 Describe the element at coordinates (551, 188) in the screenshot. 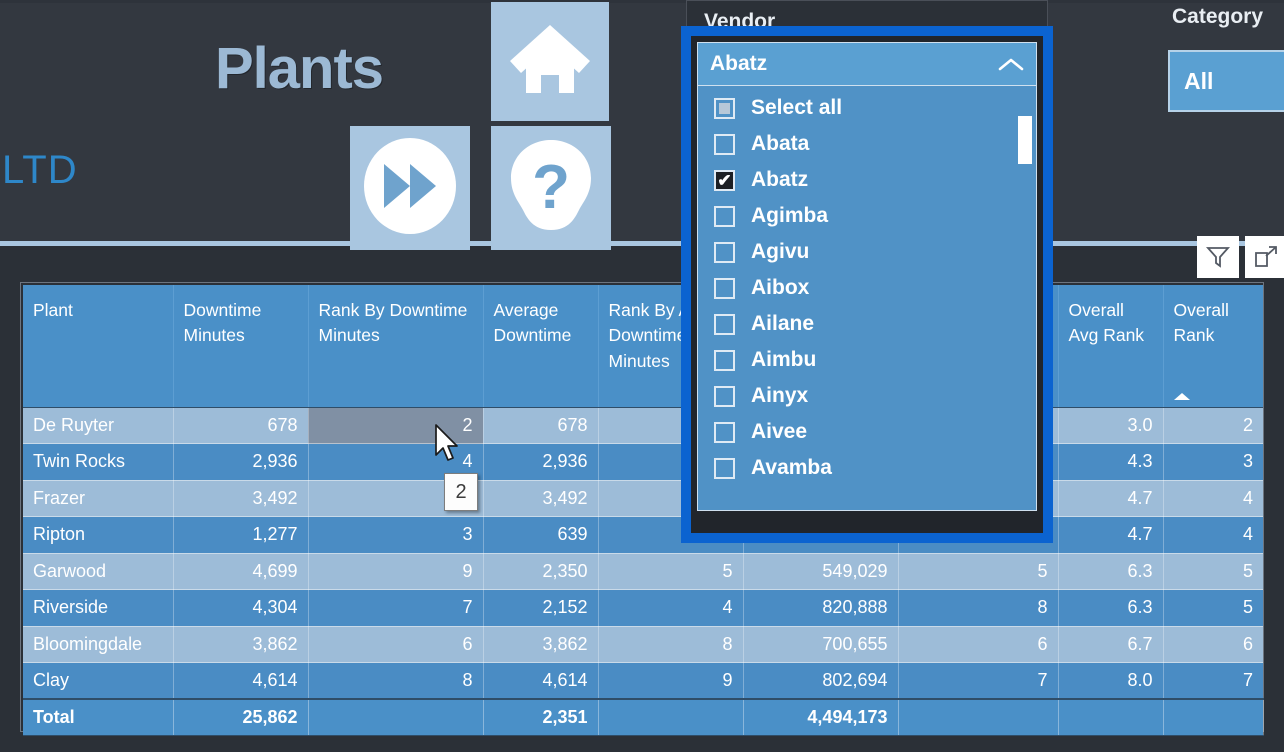

I see `help-button: ?` at that location.